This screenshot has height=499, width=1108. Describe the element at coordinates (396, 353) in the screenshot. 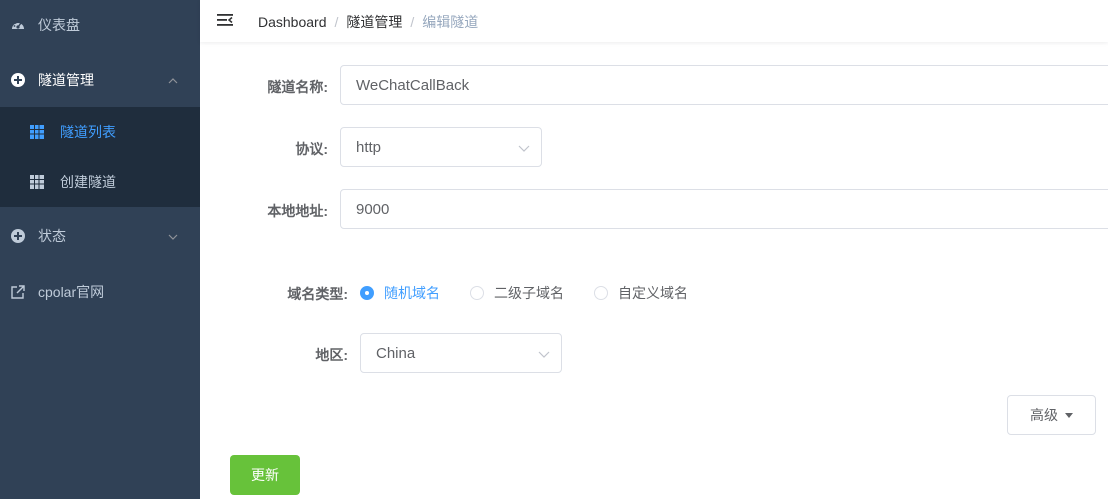

I see `region-value: China` at that location.